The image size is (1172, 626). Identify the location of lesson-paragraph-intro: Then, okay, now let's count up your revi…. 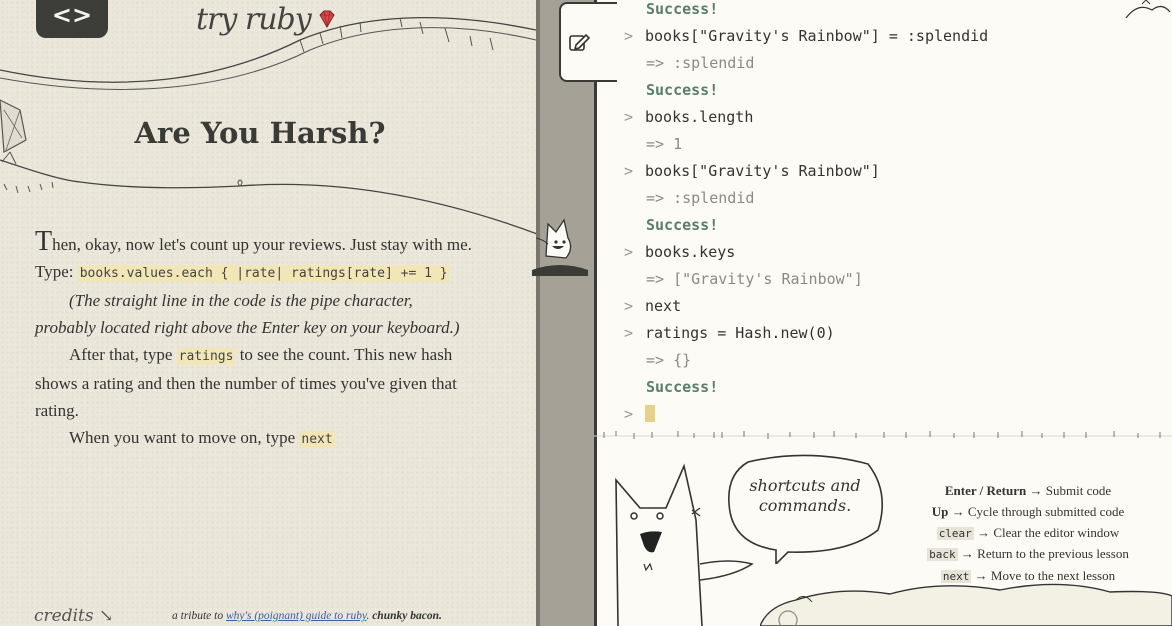
(255, 257).